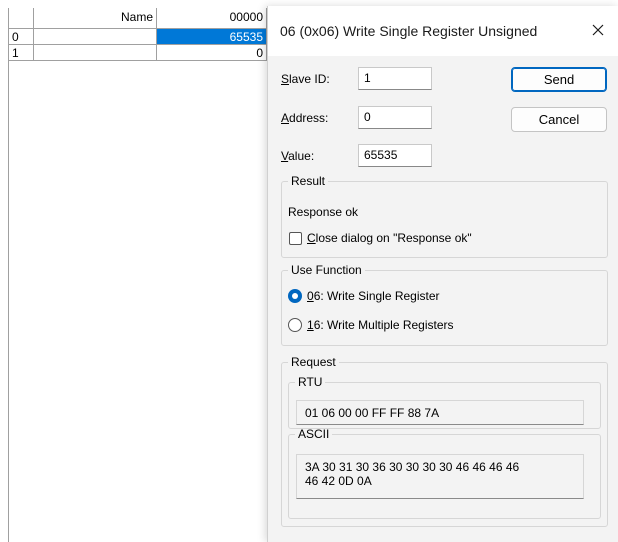 This screenshot has width=618, height=542. What do you see at coordinates (295, 238) in the screenshot?
I see `close-on-ok-checkbox` at bounding box center [295, 238].